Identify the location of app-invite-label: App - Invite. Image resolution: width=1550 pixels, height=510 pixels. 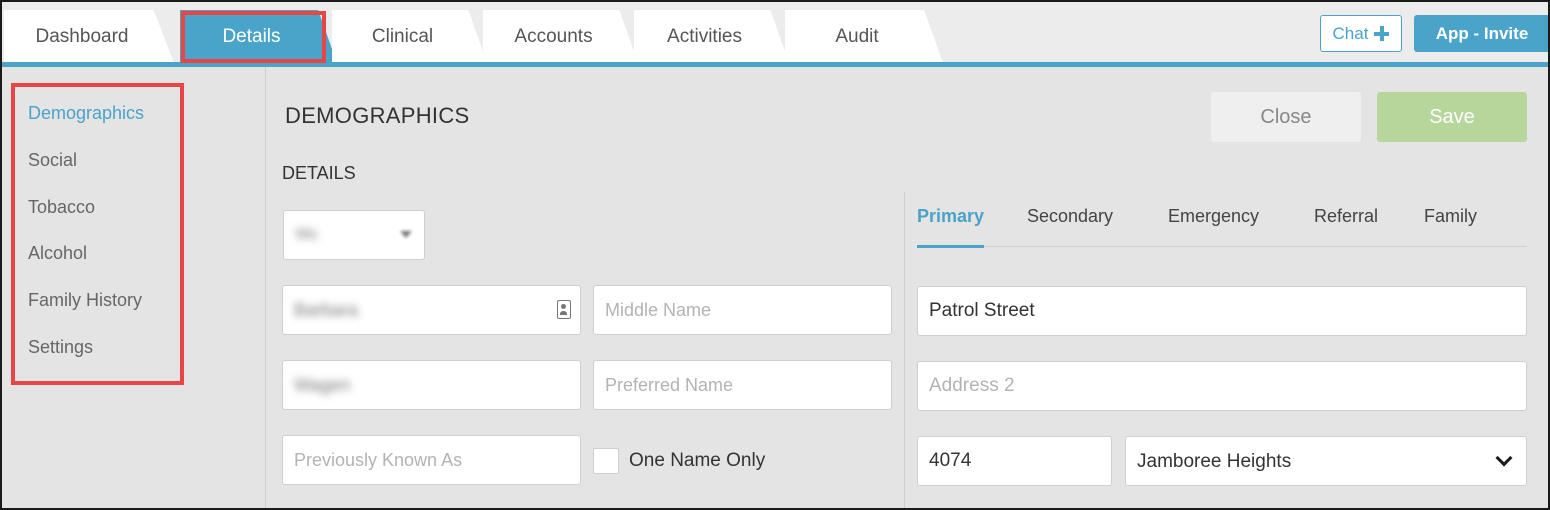
(1482, 33).